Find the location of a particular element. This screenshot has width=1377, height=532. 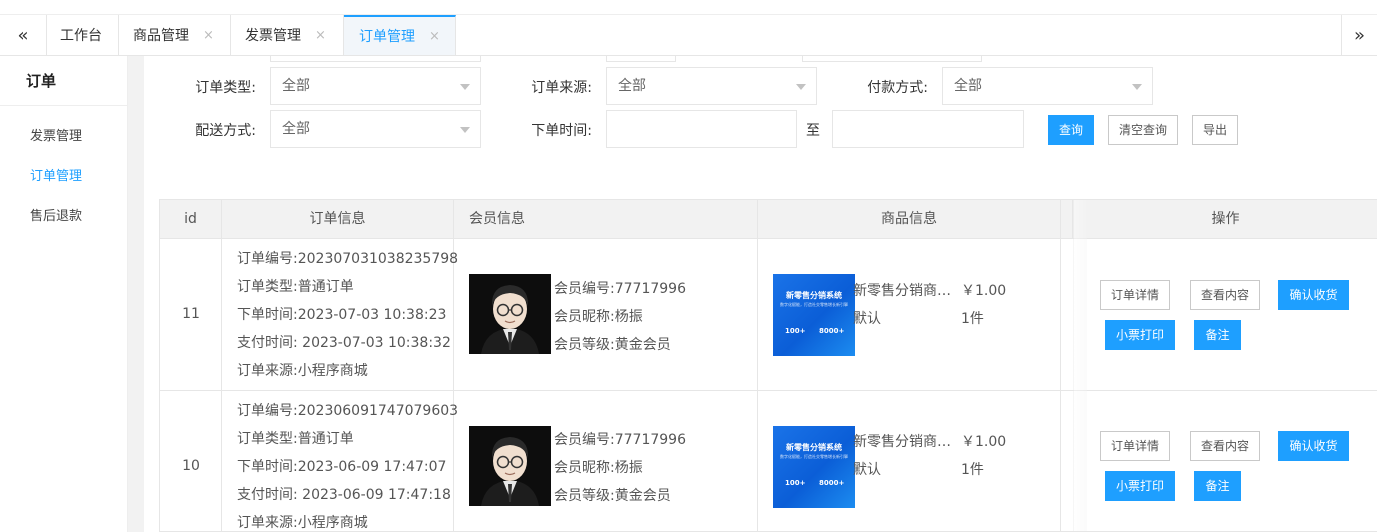

row-id: 10 is located at coordinates (191, 466).